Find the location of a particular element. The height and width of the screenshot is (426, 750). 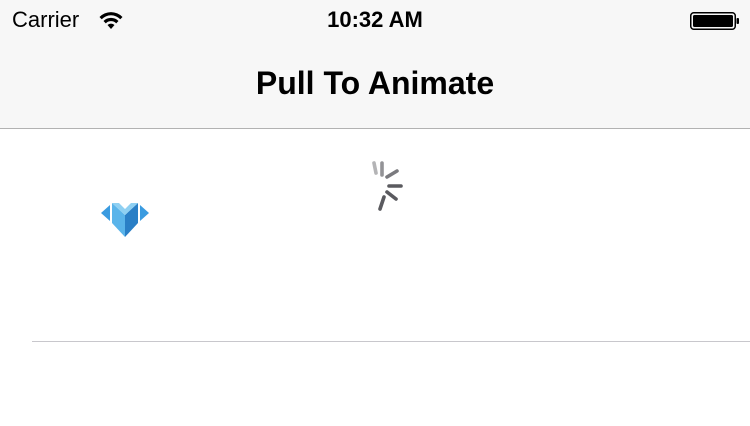

m-diamond-logo-icon is located at coordinates (125, 220).